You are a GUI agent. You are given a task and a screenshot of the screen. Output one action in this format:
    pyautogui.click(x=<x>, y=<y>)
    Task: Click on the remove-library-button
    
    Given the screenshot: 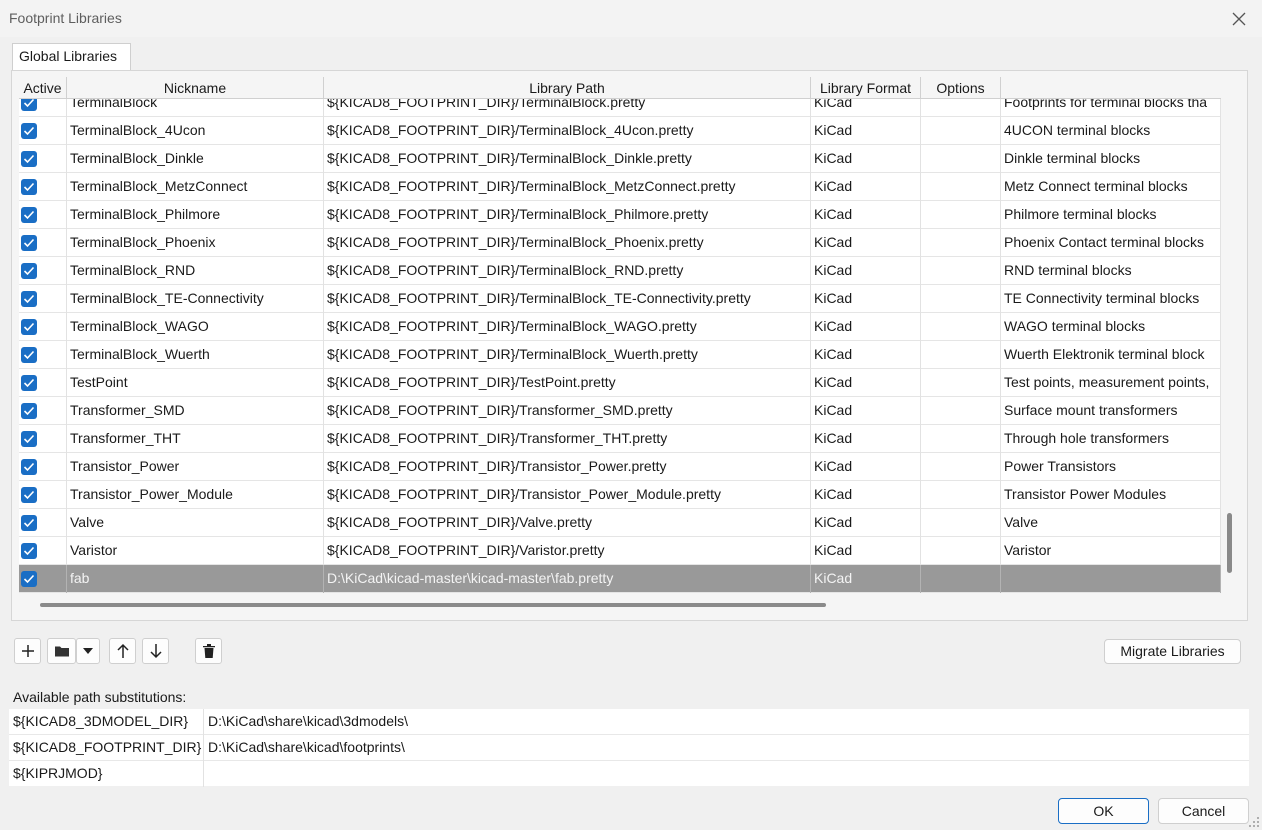 What is the action you would take?
    pyautogui.click(x=208, y=651)
    